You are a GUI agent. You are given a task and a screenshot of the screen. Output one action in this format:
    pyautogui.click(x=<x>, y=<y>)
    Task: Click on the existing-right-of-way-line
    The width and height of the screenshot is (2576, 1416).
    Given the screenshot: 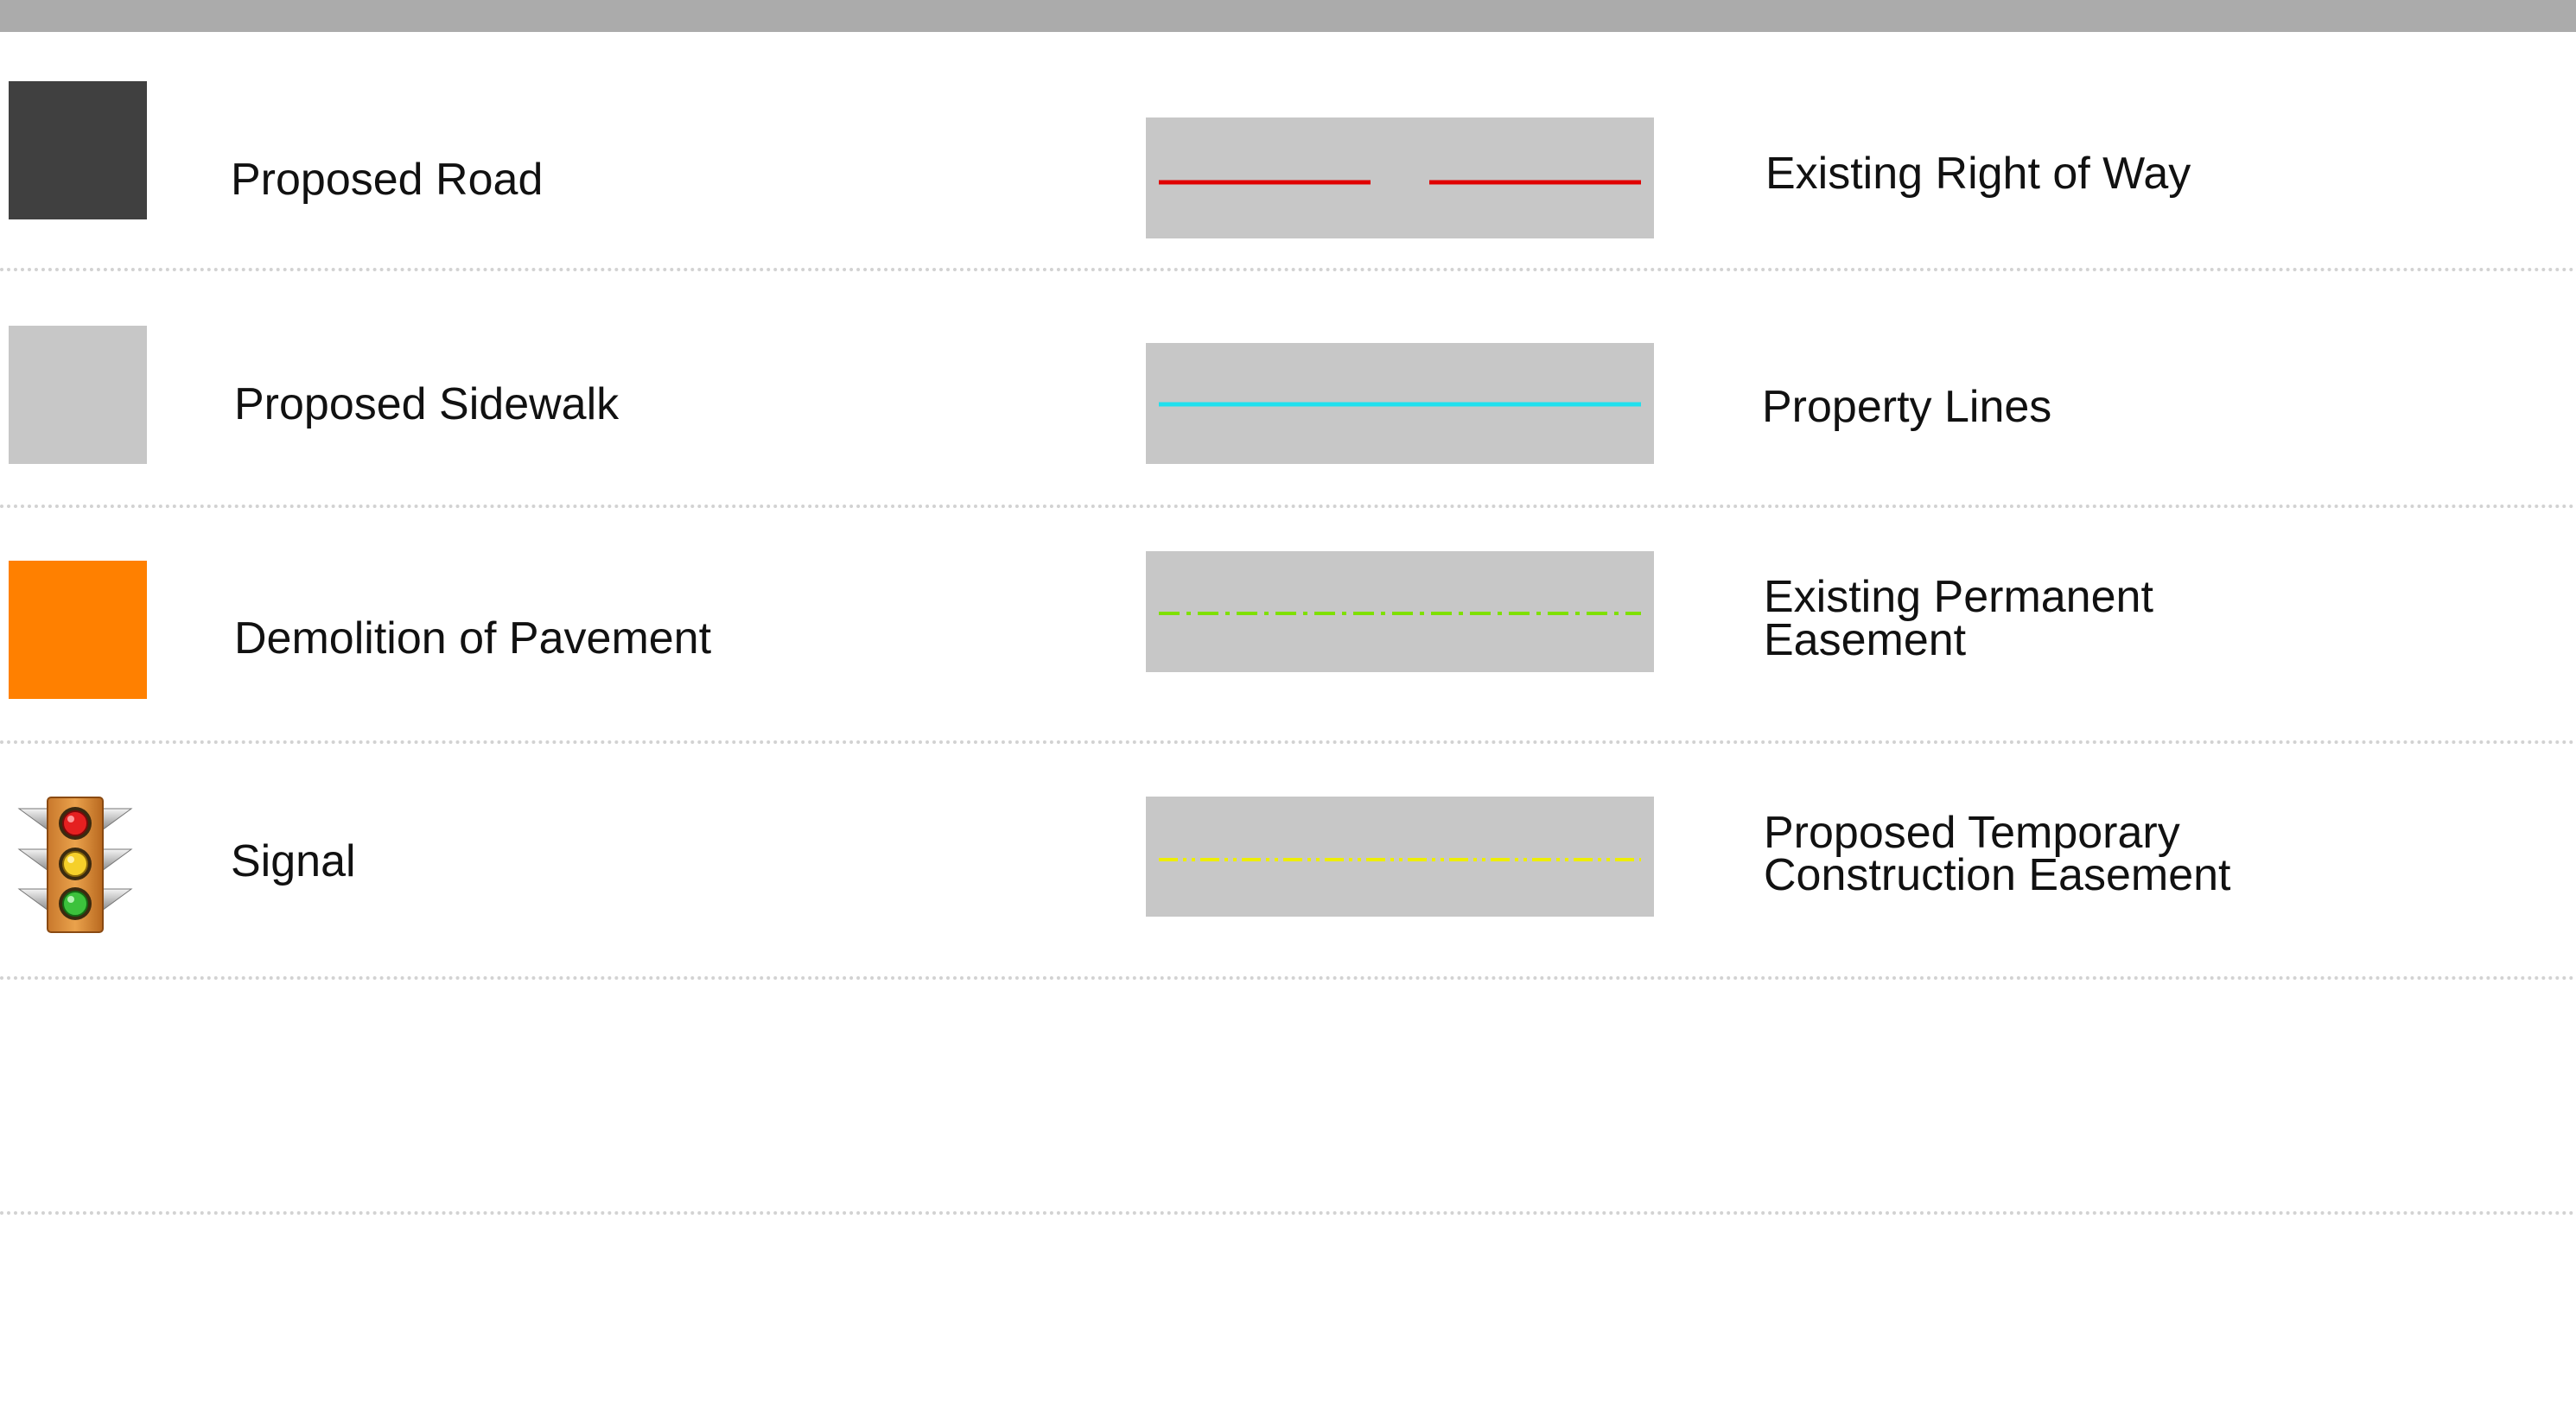 What is the action you would take?
    pyautogui.click(x=1400, y=182)
    